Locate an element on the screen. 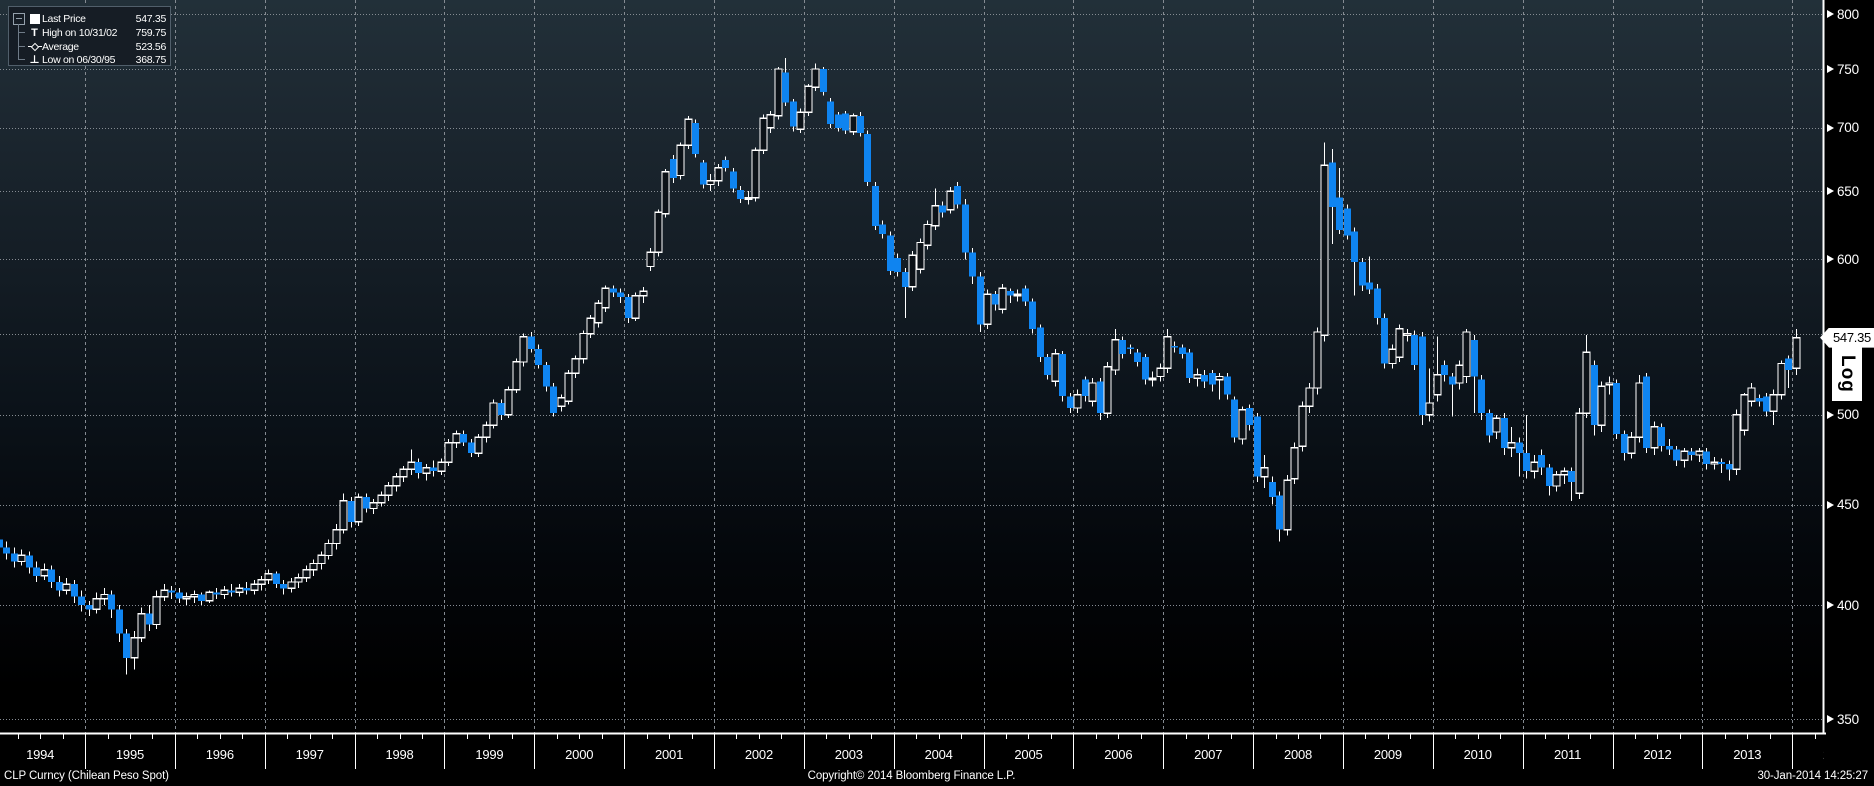  log-scale-badge: Log is located at coordinates (1847, 374).